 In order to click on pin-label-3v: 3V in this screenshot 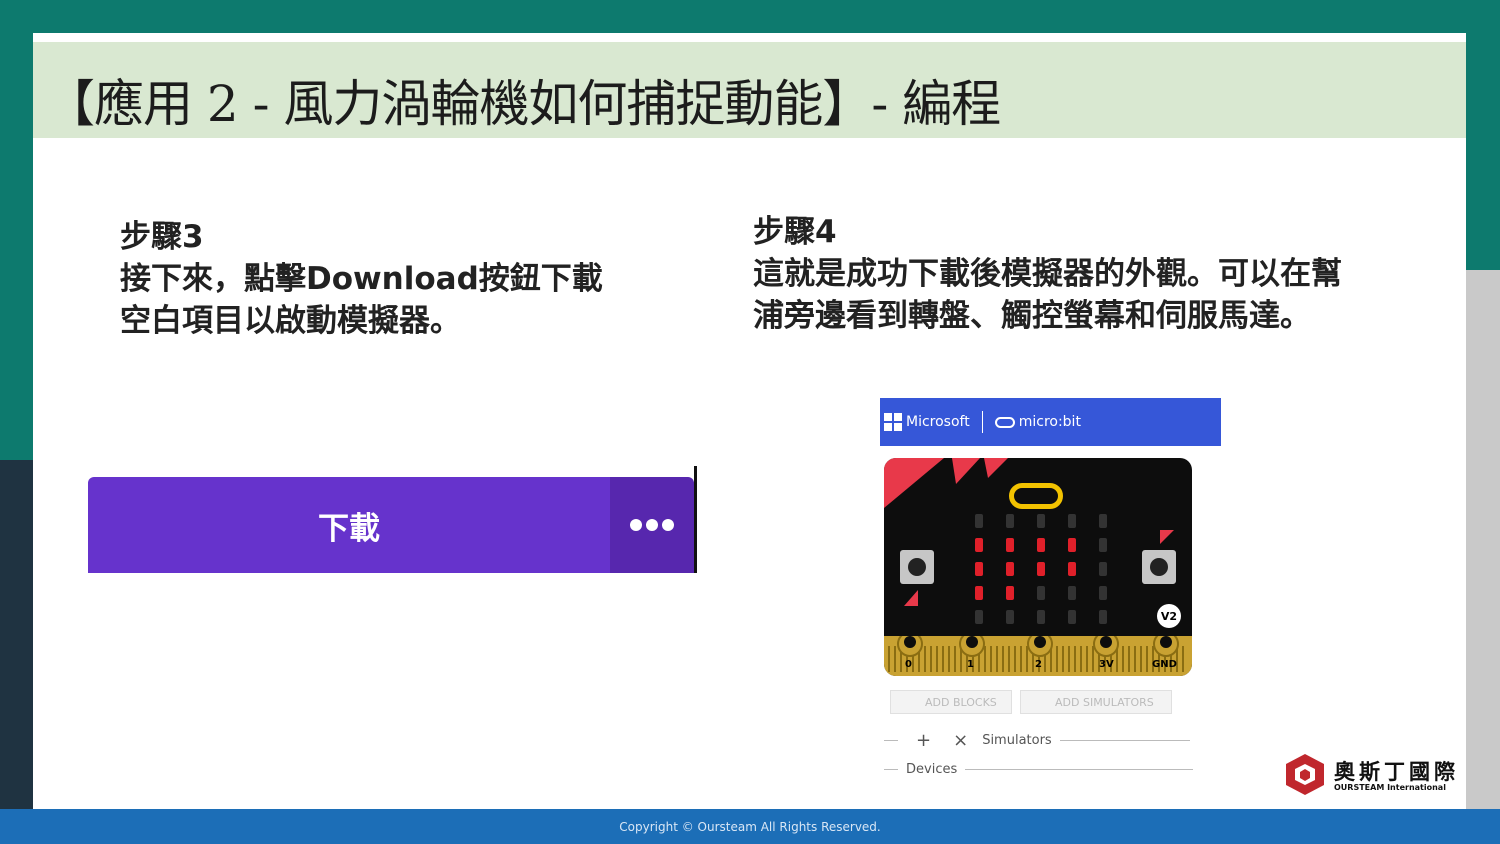, I will do `click(1106, 664)`.